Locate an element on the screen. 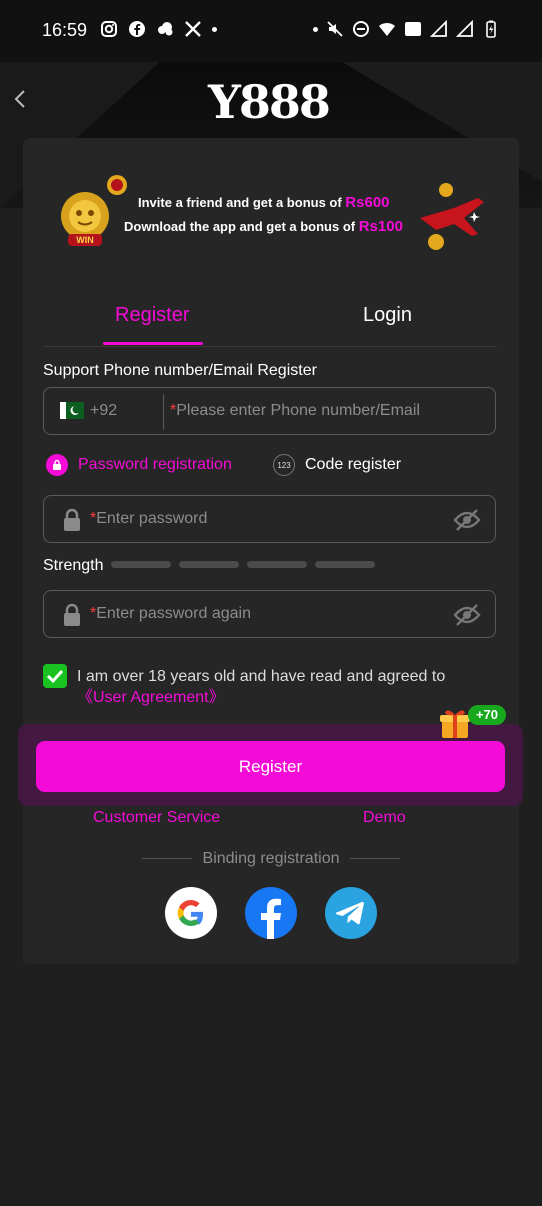 Image resolution: width=542 pixels, height=1206 pixels. customer-service-link: Customer Service is located at coordinates (156, 818).